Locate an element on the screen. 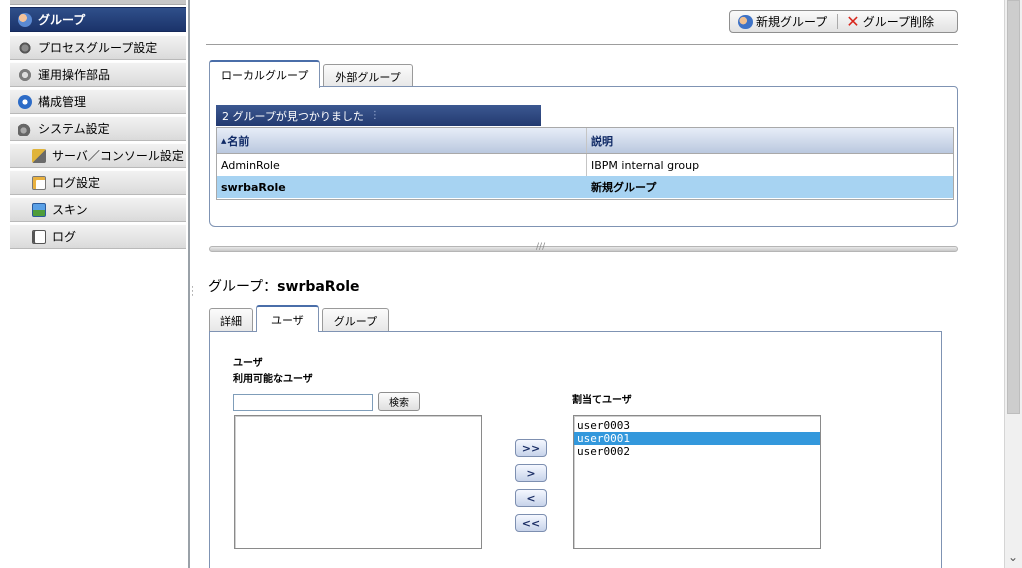  tab-user: ユーザ is located at coordinates (287, 318).